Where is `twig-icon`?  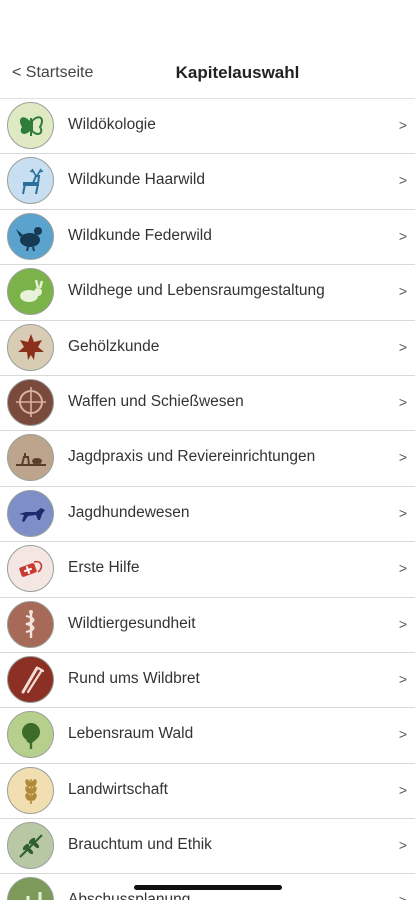 twig-icon is located at coordinates (30, 846).